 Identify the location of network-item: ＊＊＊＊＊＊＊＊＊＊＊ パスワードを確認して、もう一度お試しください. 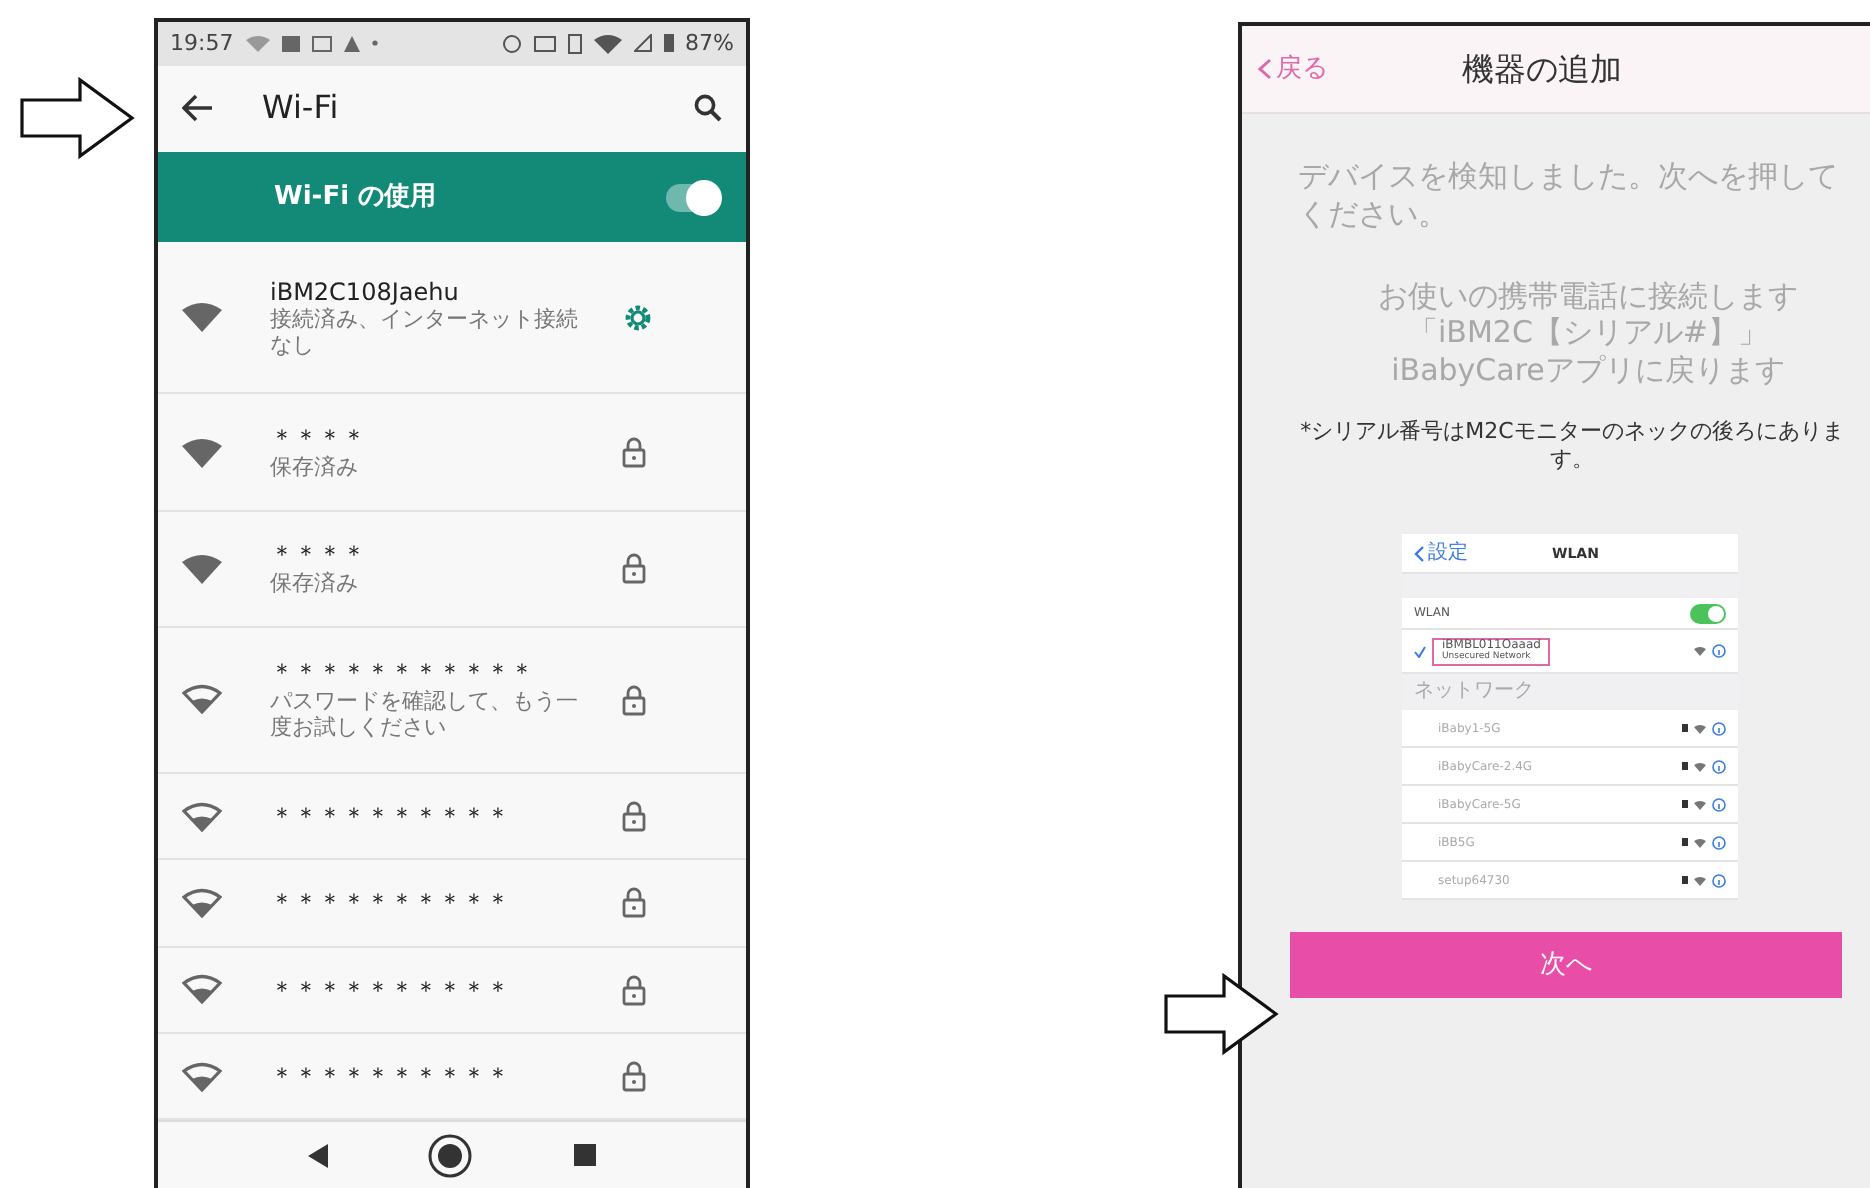
(452, 700).